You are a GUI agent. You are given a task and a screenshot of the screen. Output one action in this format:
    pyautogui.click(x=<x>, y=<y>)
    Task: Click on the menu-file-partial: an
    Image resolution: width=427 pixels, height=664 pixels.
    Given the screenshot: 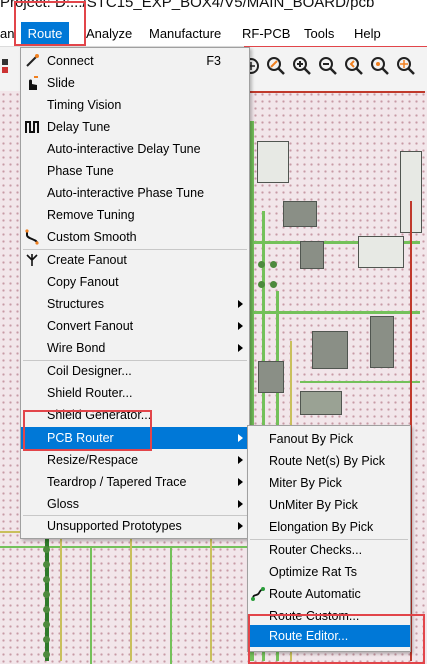 What is the action you would take?
    pyautogui.click(x=10, y=34)
    